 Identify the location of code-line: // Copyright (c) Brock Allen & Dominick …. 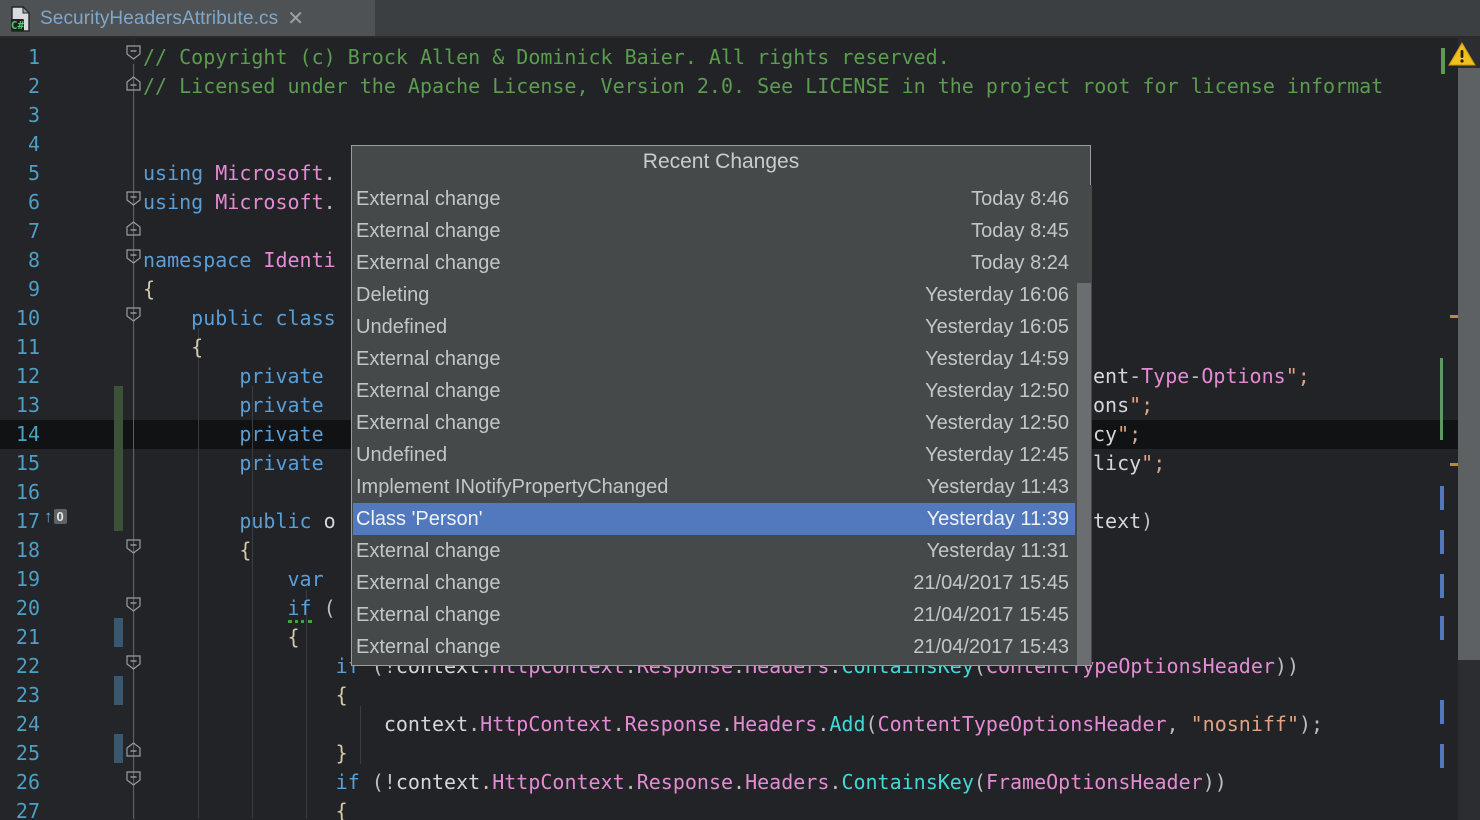
(546, 57).